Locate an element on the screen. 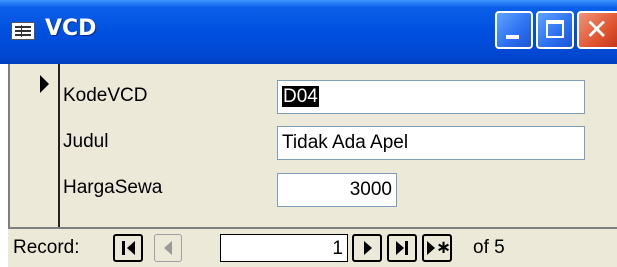 Image resolution: width=617 pixels, height=267 pixels. next-record-button is located at coordinates (367, 248).